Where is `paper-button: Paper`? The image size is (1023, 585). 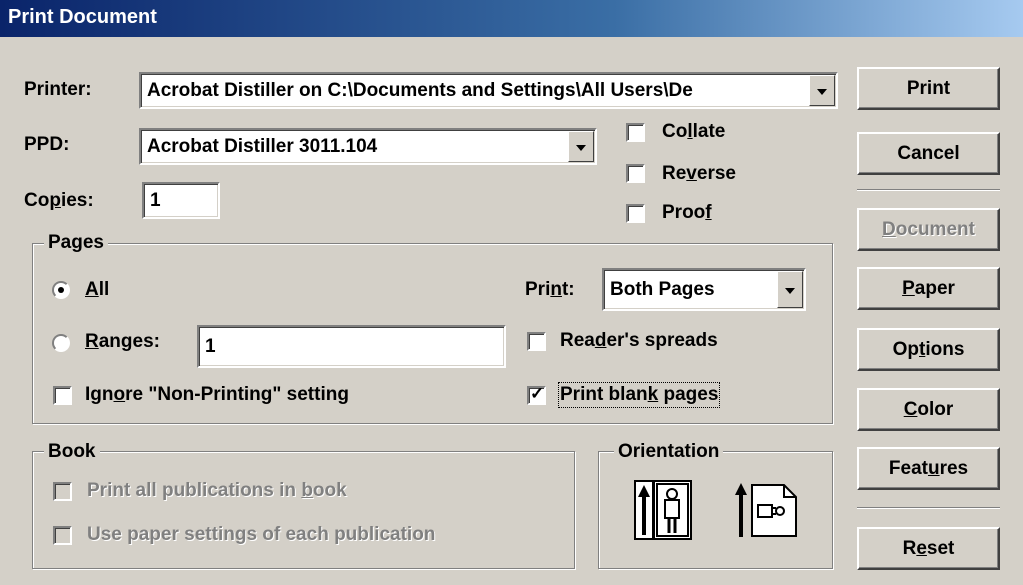
paper-button: Paper is located at coordinates (928, 288).